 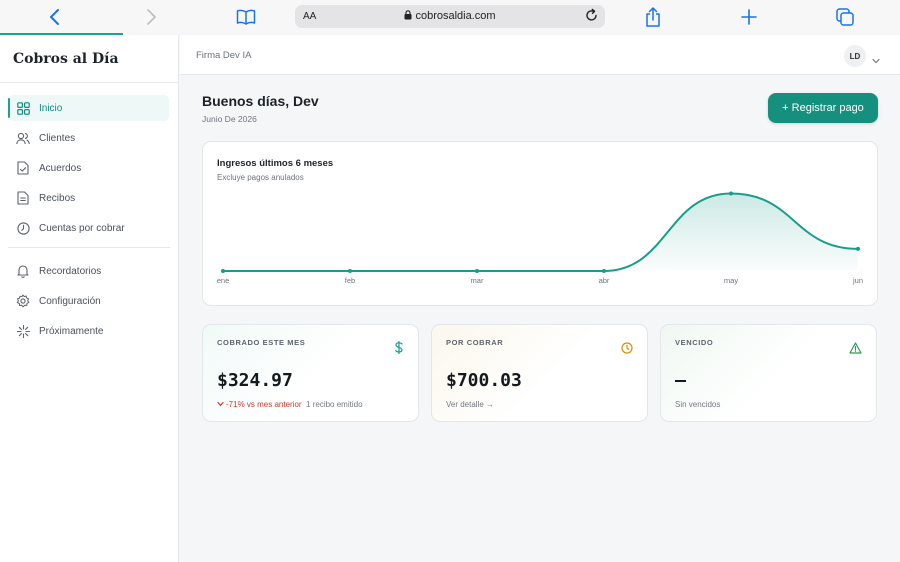 What do you see at coordinates (57, 138) in the screenshot?
I see `sidebar-item-label: Clientes` at bounding box center [57, 138].